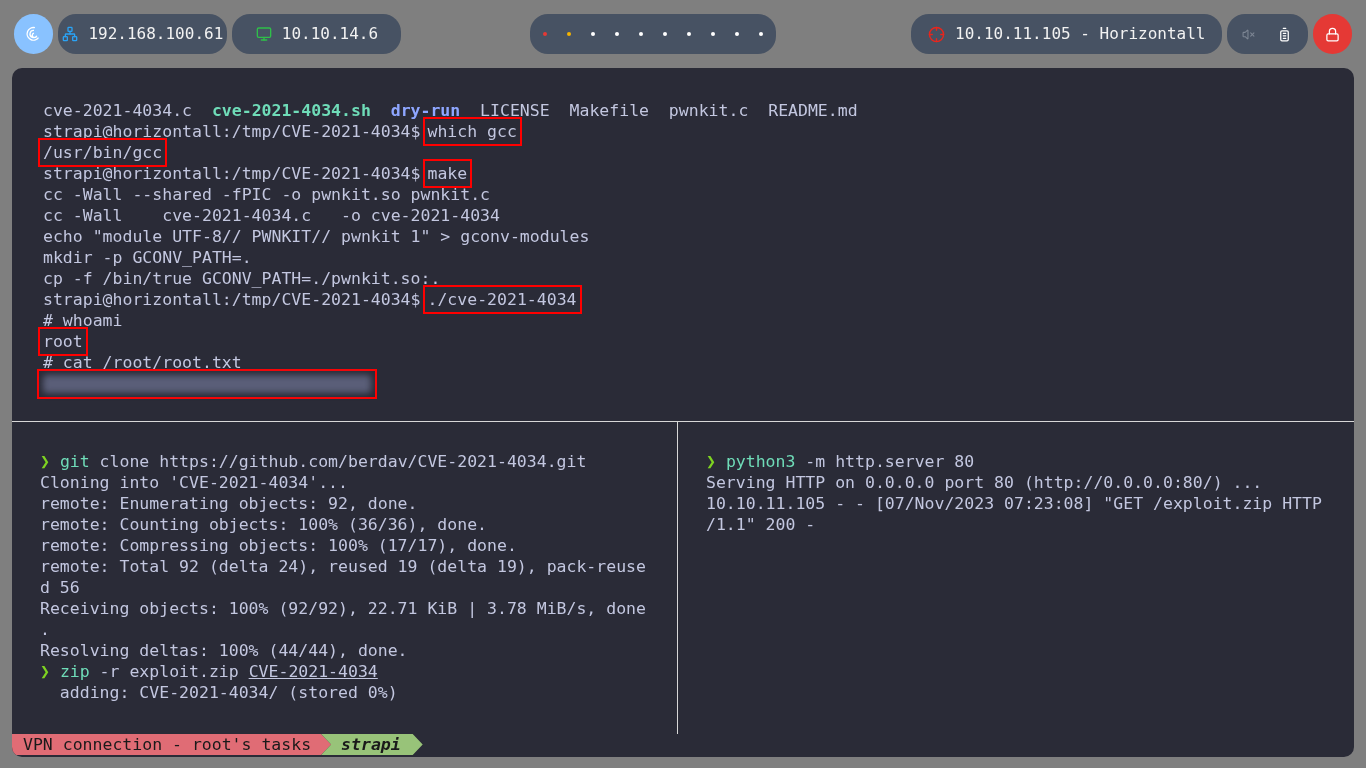 Image resolution: width=1366 pixels, height=768 pixels. Describe the element at coordinates (502, 299) in the screenshot. I see `highlighted-text: ./cve-2021-4034` at that location.